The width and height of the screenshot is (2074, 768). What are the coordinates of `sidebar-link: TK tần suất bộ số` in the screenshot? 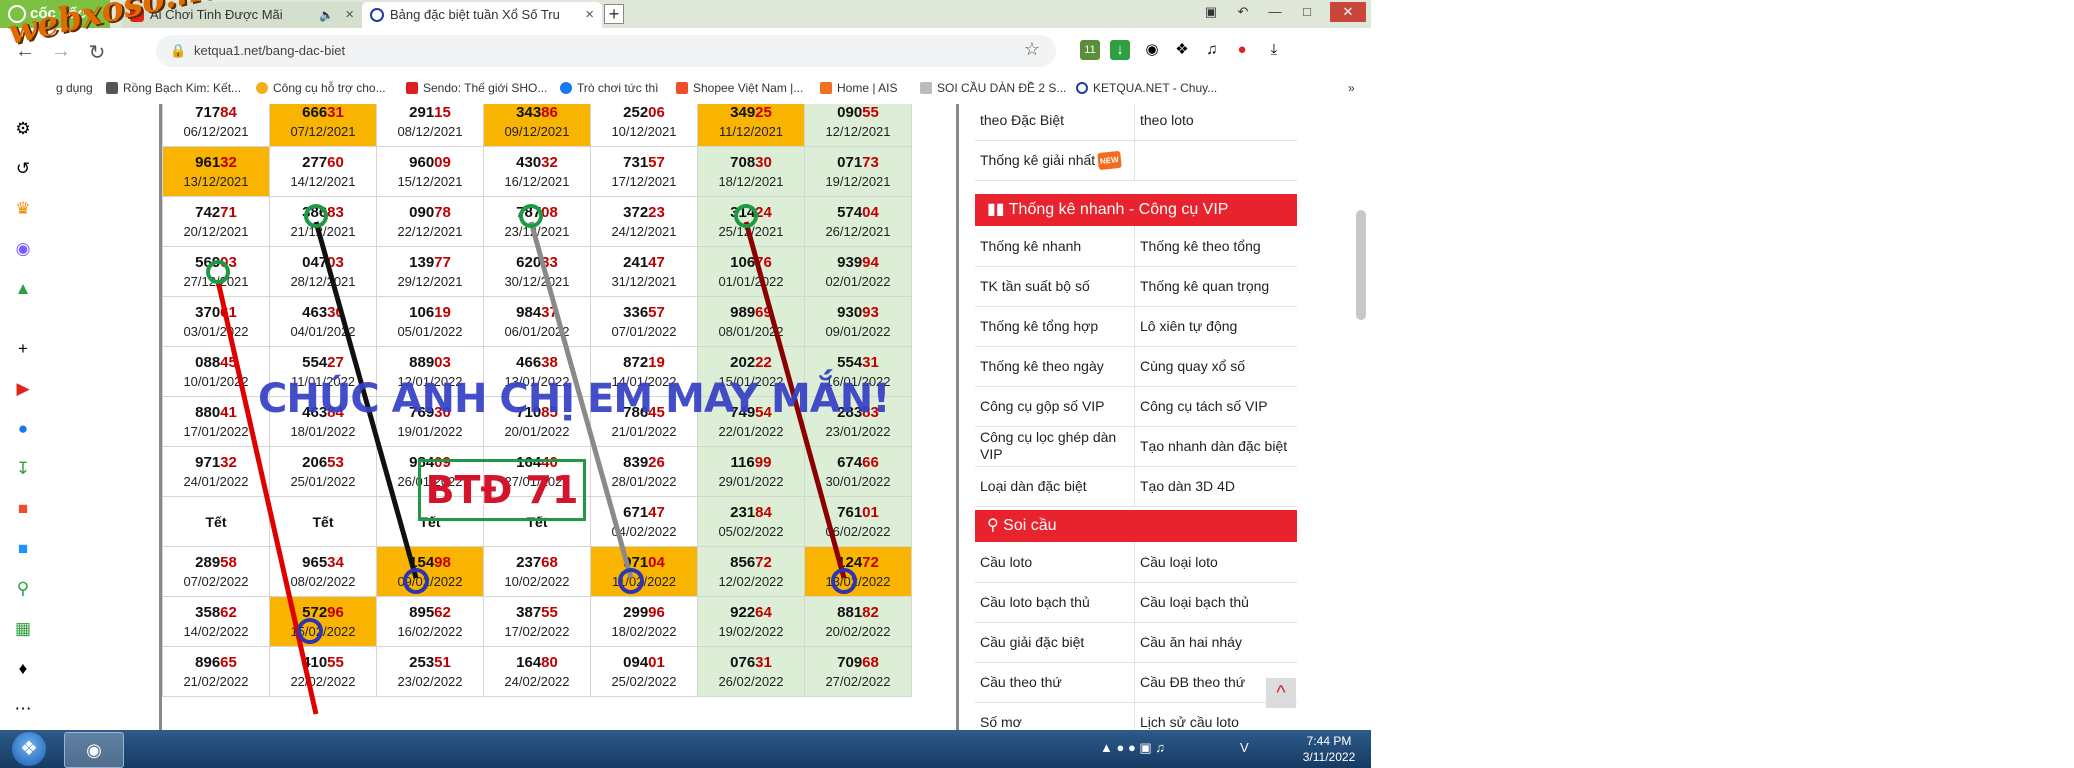 It's located at (1055, 286).